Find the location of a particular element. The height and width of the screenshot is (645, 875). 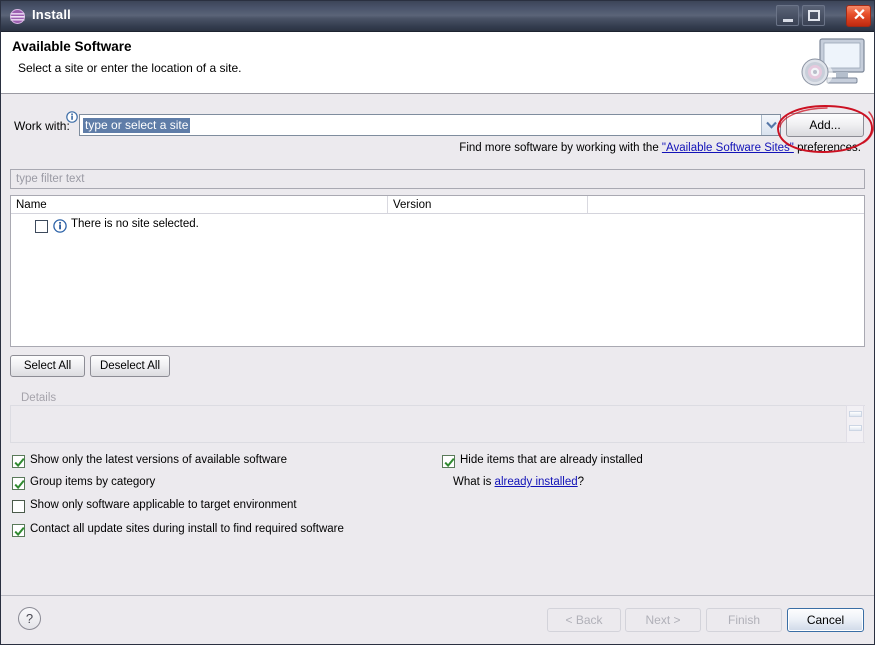

details-widget-bar-bottom is located at coordinates (855, 428).